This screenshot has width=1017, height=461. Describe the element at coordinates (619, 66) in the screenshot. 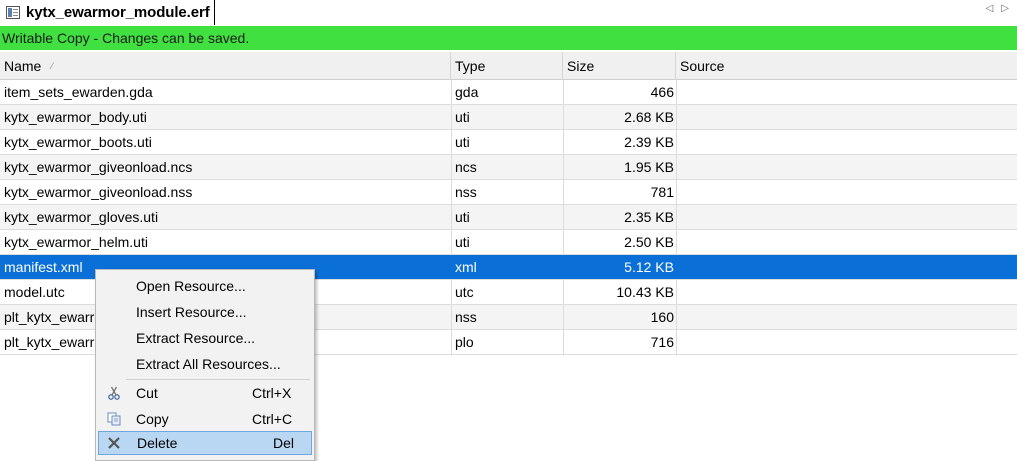

I see `column-header-size: Size` at that location.